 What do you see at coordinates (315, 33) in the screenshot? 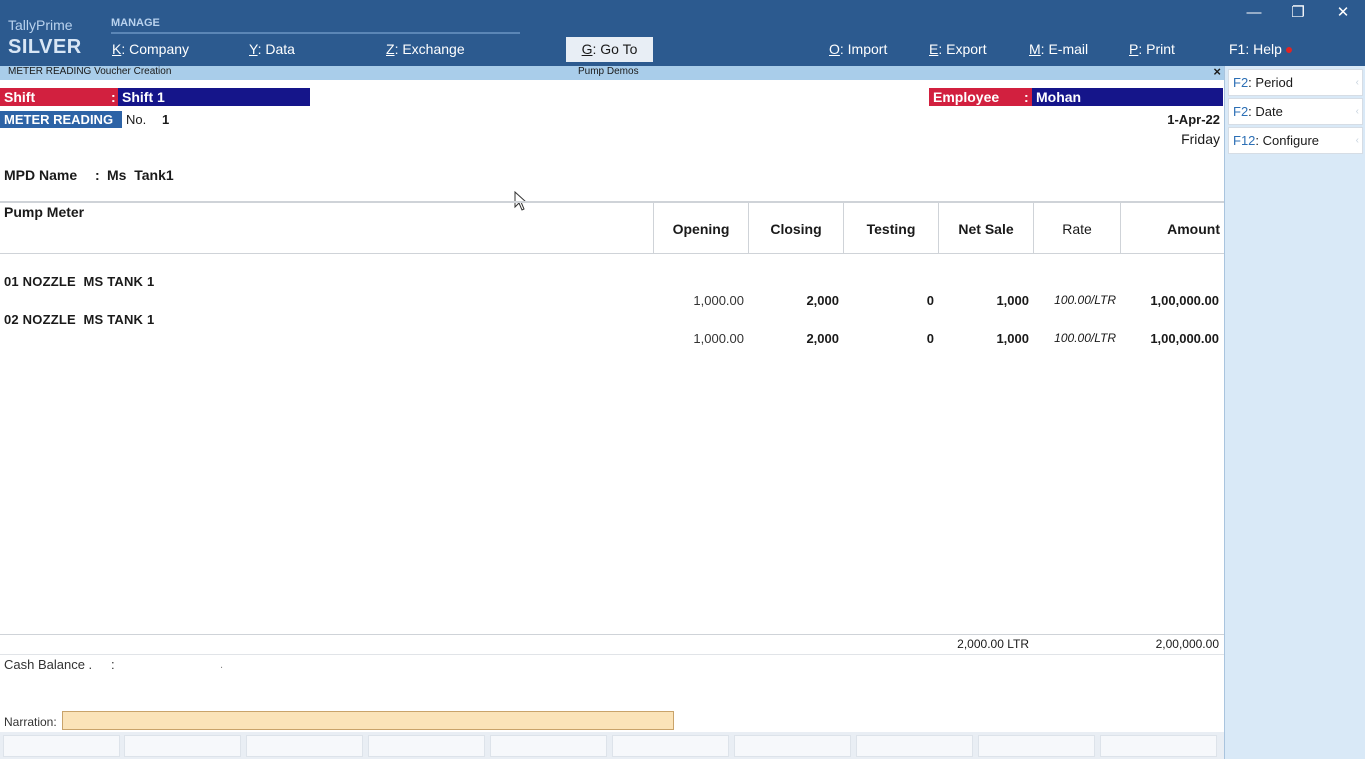
I see `manage-divider` at bounding box center [315, 33].